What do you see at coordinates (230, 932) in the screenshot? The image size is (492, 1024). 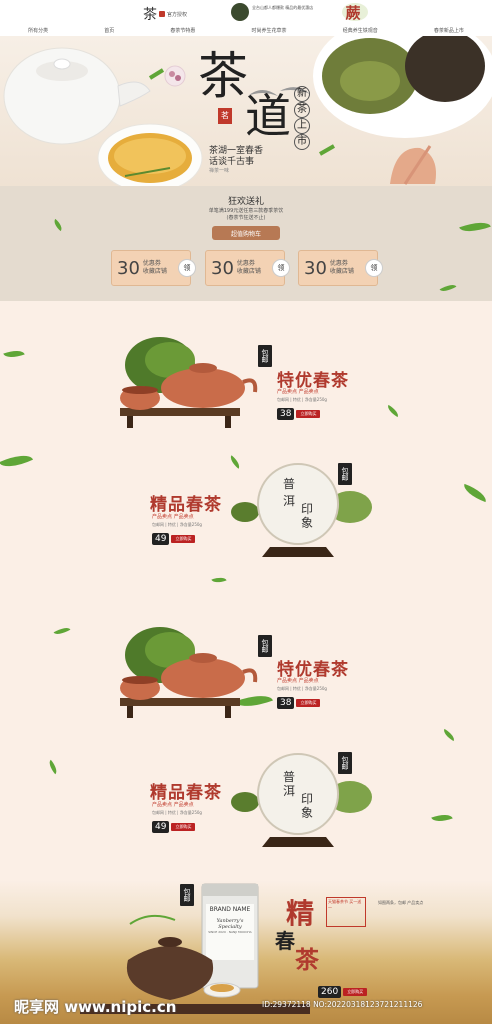 I see `can-sub: SINCE 2020 · NANJI MOOCHA` at bounding box center [230, 932].